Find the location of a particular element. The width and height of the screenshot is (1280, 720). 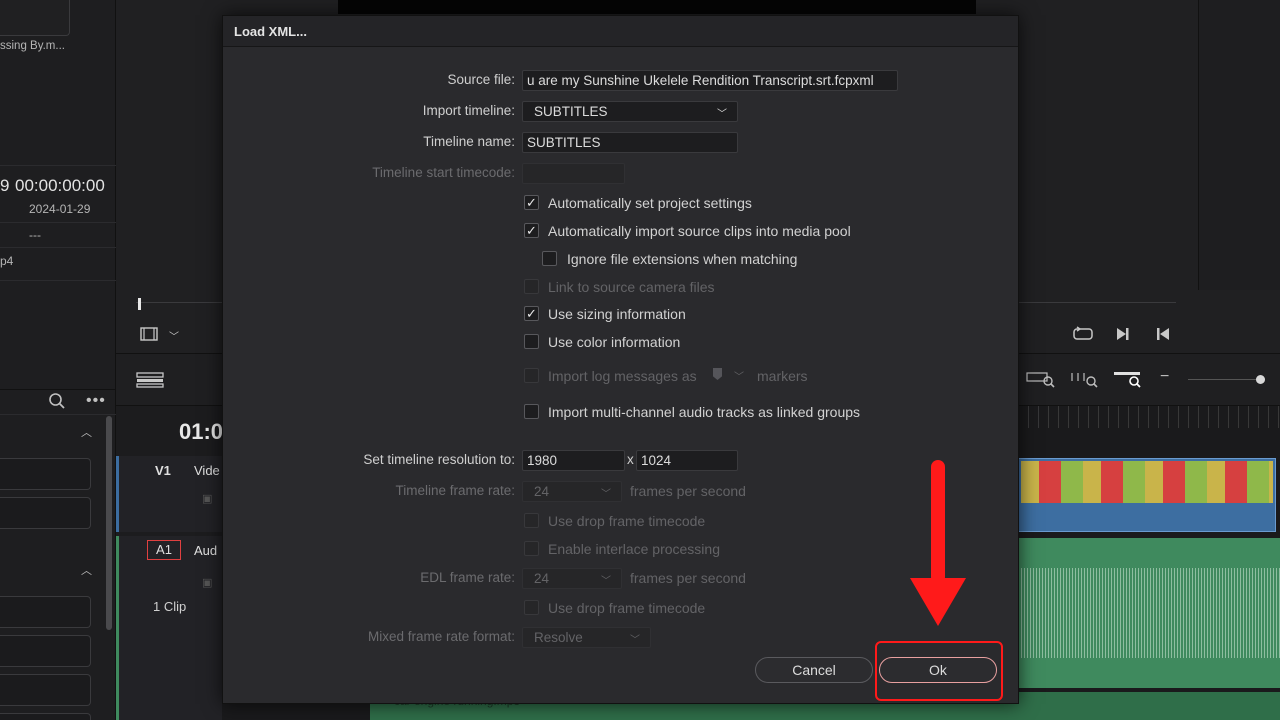

mixed-rate-select: Resolve ﹀ is located at coordinates (586, 637).